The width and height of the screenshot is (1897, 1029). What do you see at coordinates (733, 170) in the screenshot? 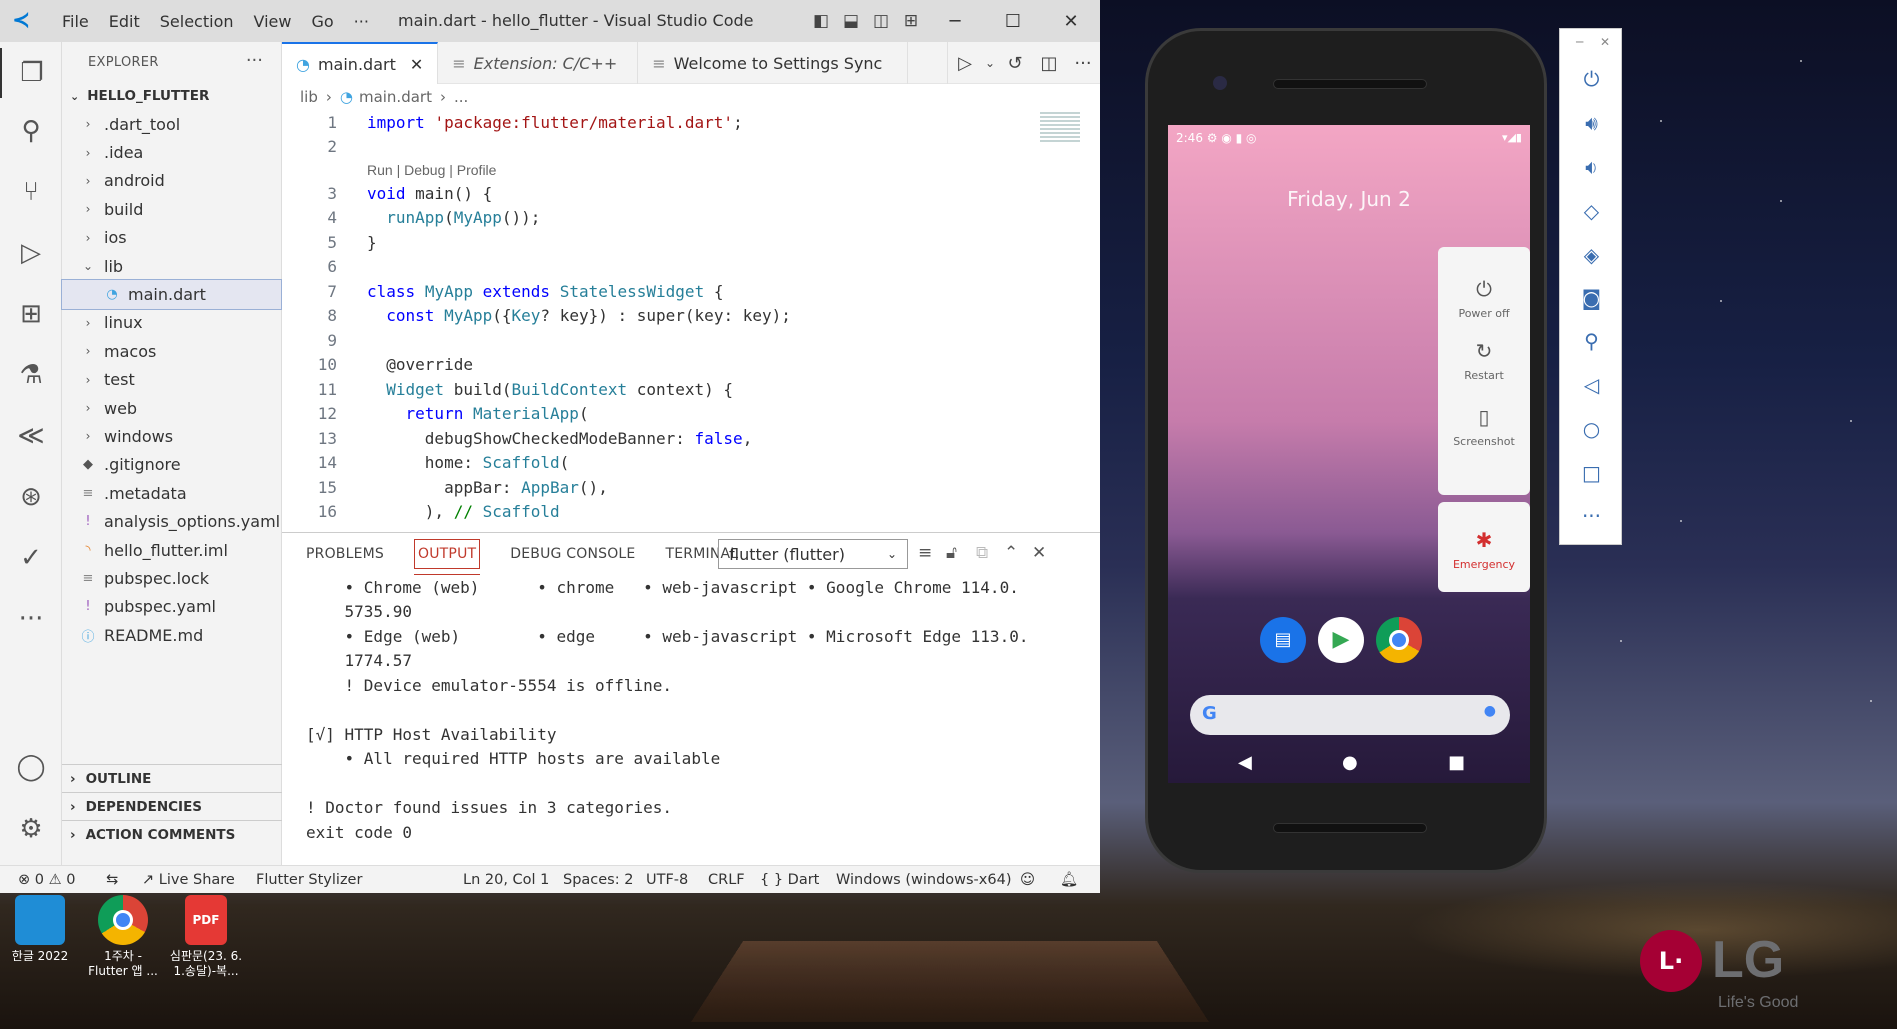
I see `code-lens-run-debug: Run | Debug | Profile` at bounding box center [733, 170].